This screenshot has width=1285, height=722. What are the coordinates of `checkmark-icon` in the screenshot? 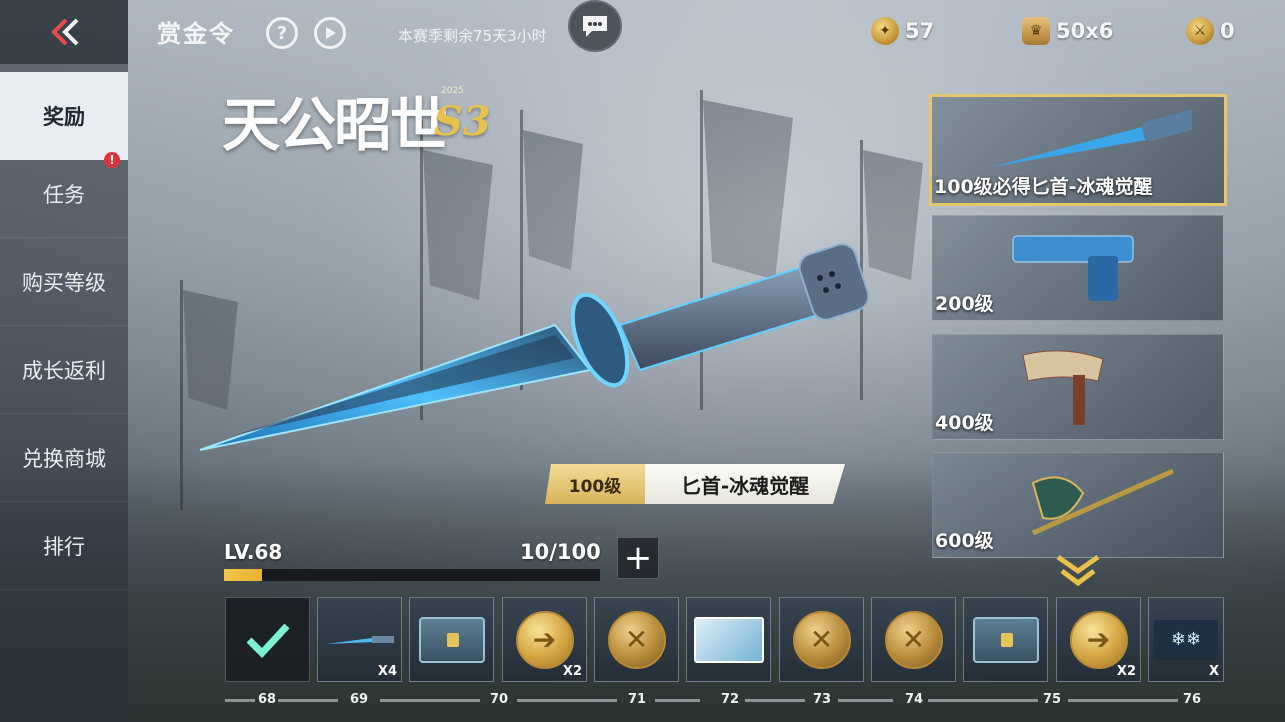 It's located at (268, 640).